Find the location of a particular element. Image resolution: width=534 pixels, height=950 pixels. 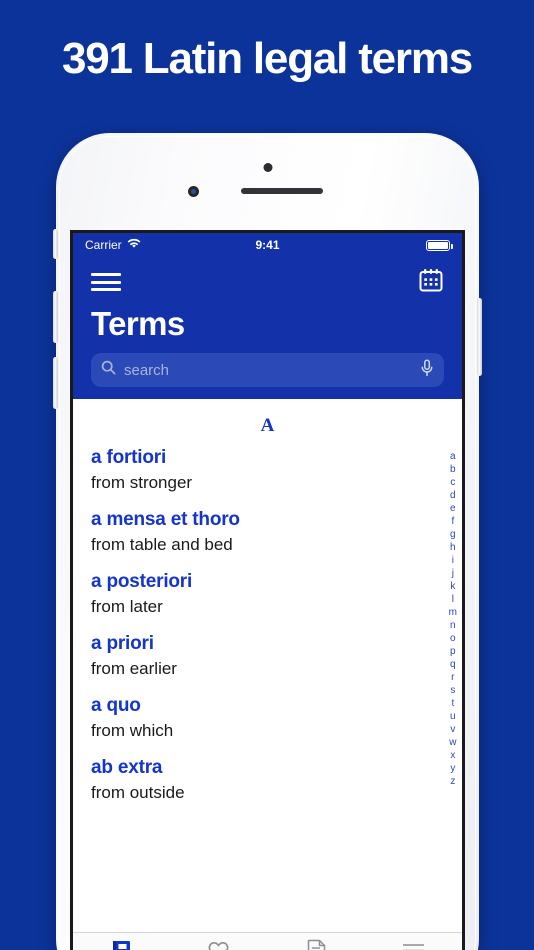

wifi-icon is located at coordinates (134, 245).